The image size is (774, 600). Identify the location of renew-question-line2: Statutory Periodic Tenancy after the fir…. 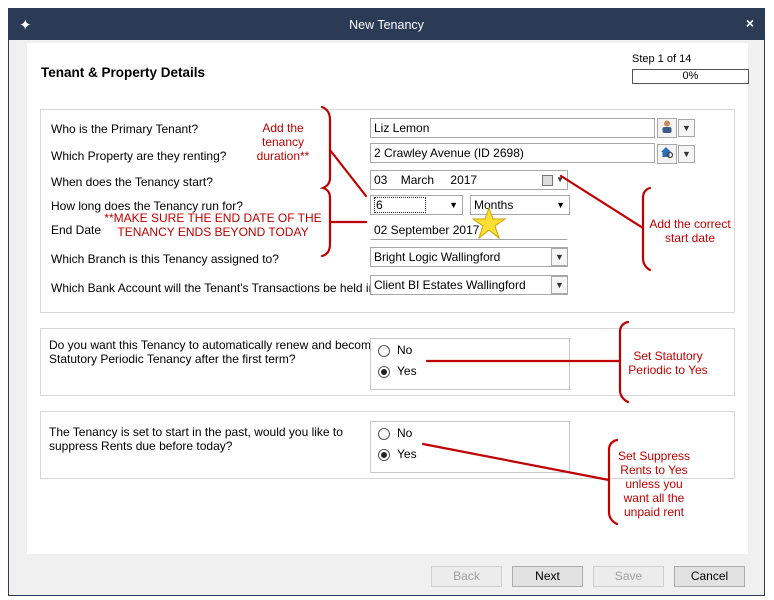
(172, 359).